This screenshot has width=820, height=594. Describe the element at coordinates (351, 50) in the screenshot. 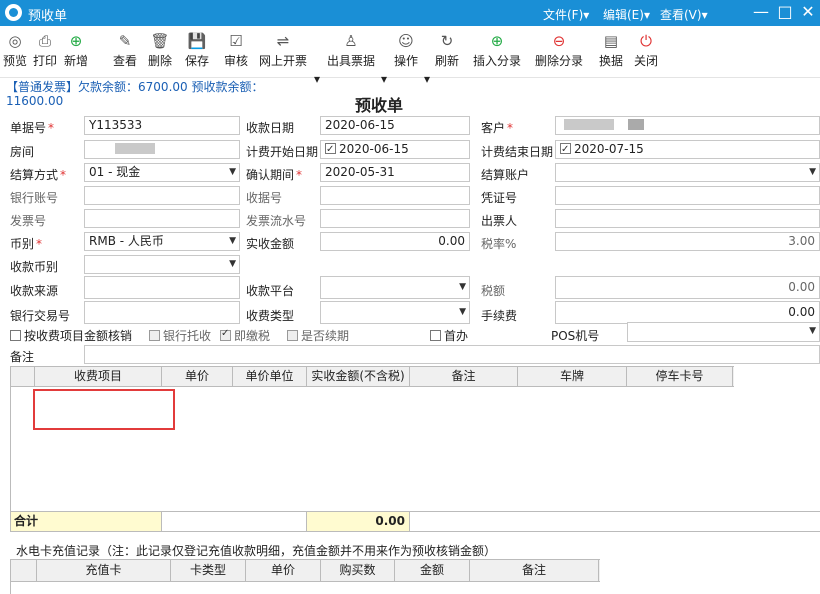

I see `issue-receipt-button: ♙ 出具票据` at that location.